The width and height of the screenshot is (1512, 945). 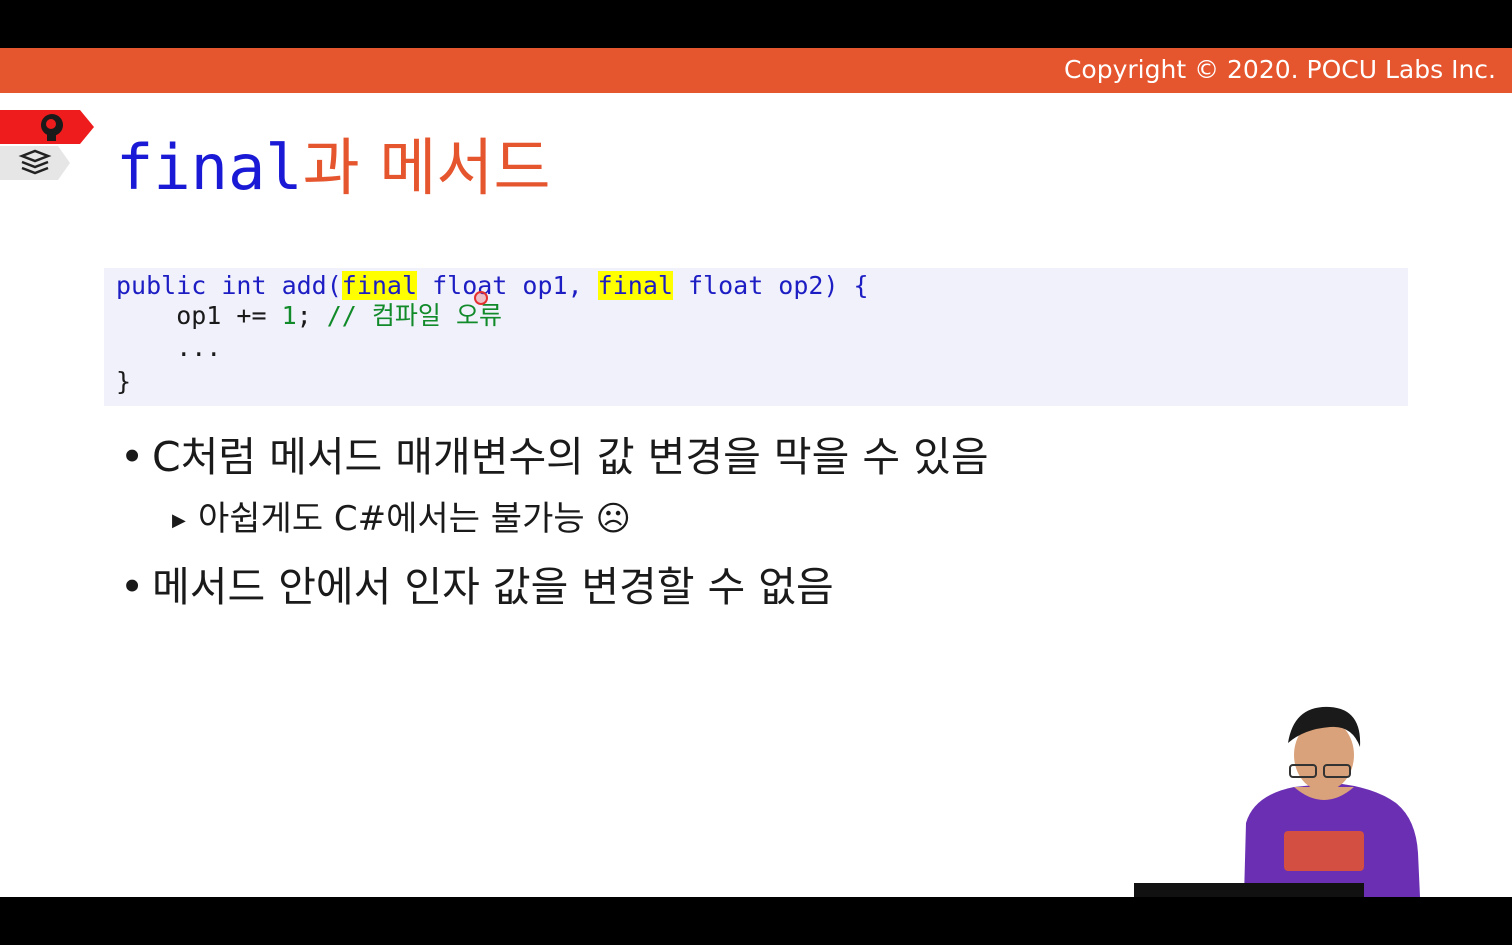 I want to click on code-param-2: float op2) {, so click(x=770, y=285).